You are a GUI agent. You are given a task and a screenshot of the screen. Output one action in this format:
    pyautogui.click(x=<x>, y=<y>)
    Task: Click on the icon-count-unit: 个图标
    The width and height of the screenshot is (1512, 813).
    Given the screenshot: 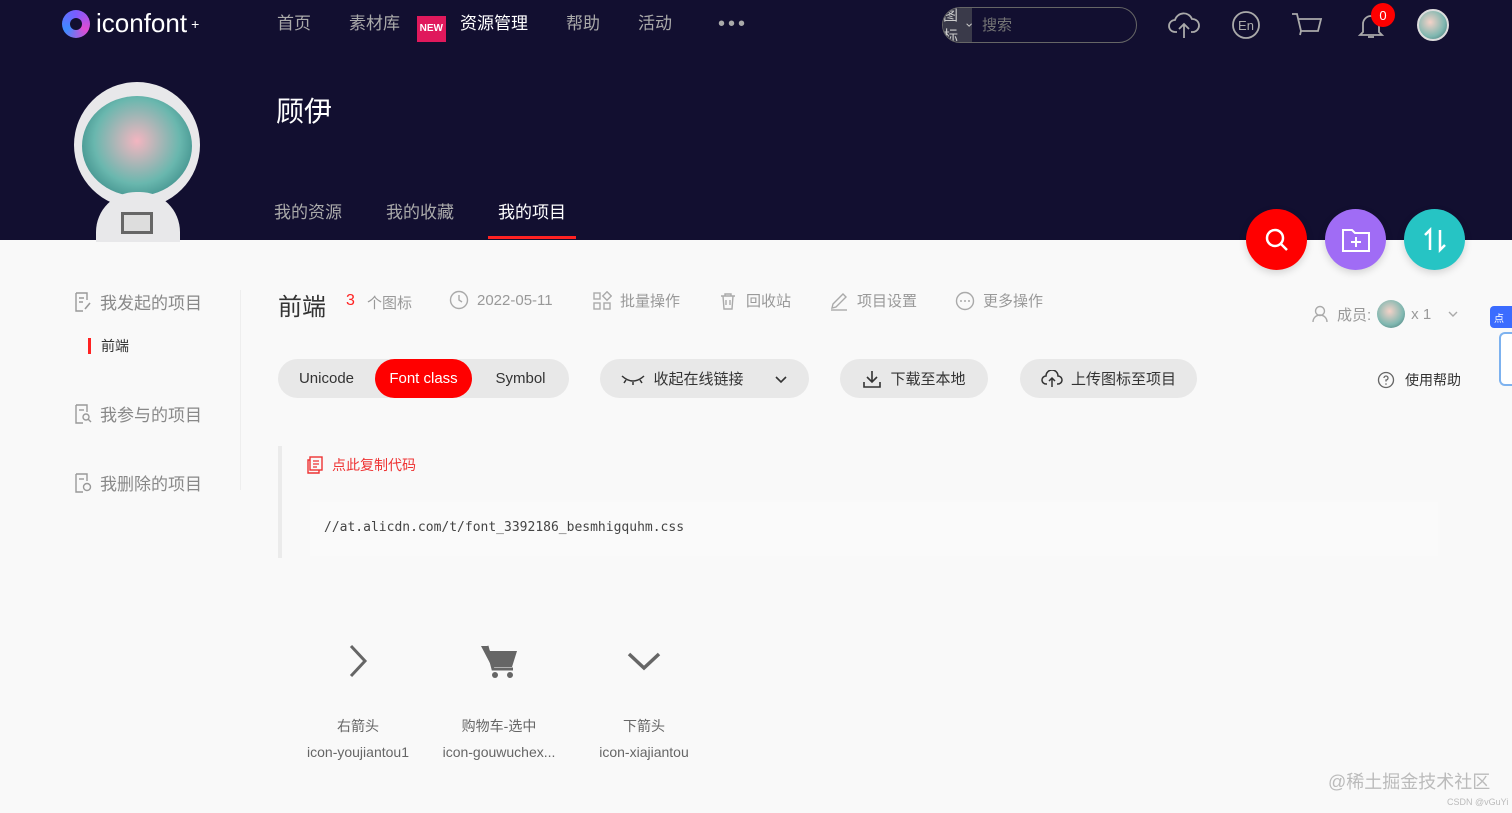 What is the action you would take?
    pyautogui.click(x=390, y=303)
    